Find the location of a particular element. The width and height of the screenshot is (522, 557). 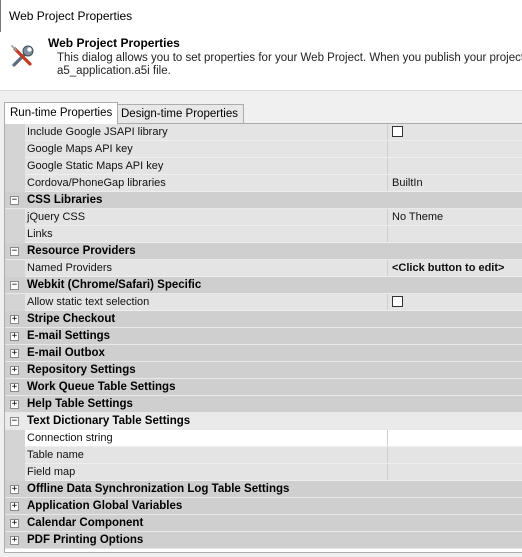

category-label: CSS Libraries is located at coordinates (65, 200).